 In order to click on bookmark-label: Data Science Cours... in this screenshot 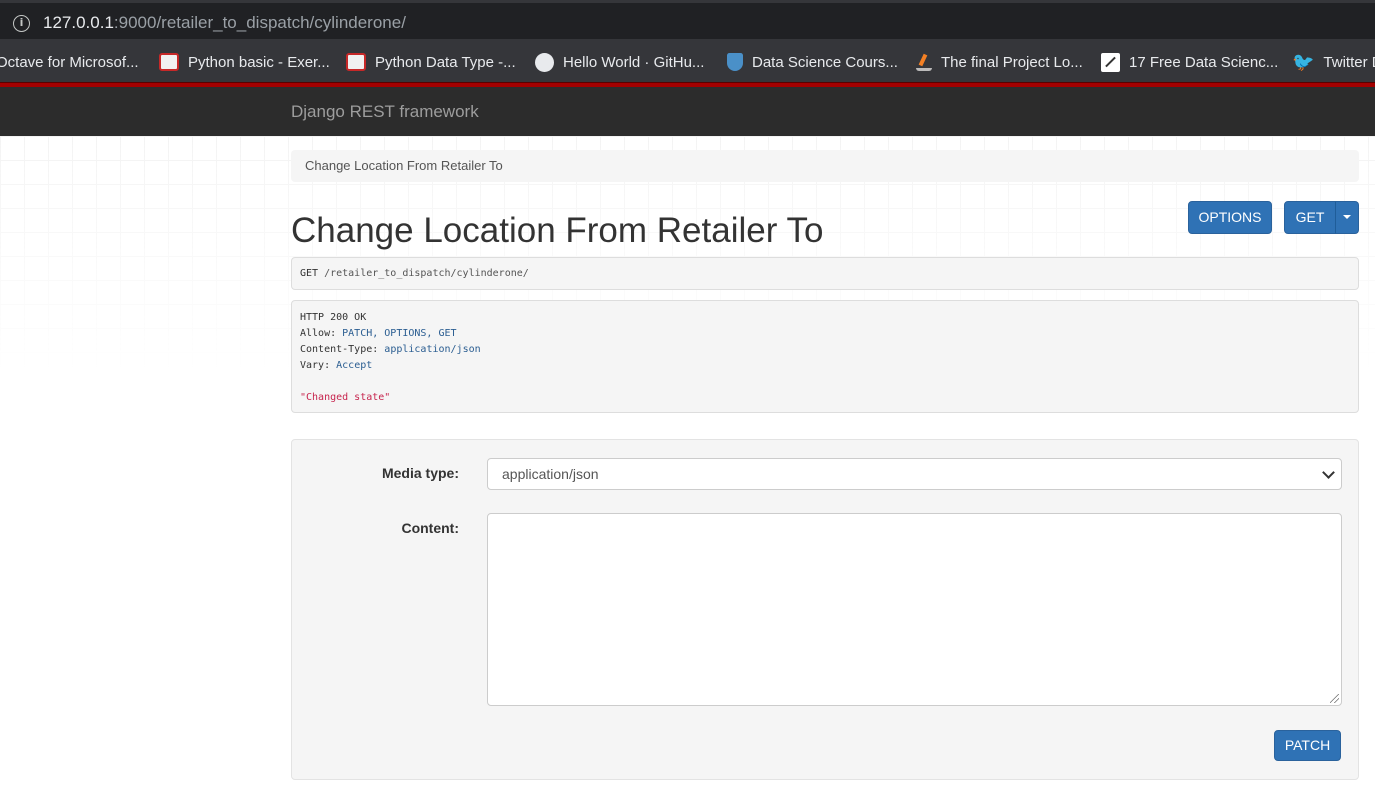, I will do `click(825, 62)`.